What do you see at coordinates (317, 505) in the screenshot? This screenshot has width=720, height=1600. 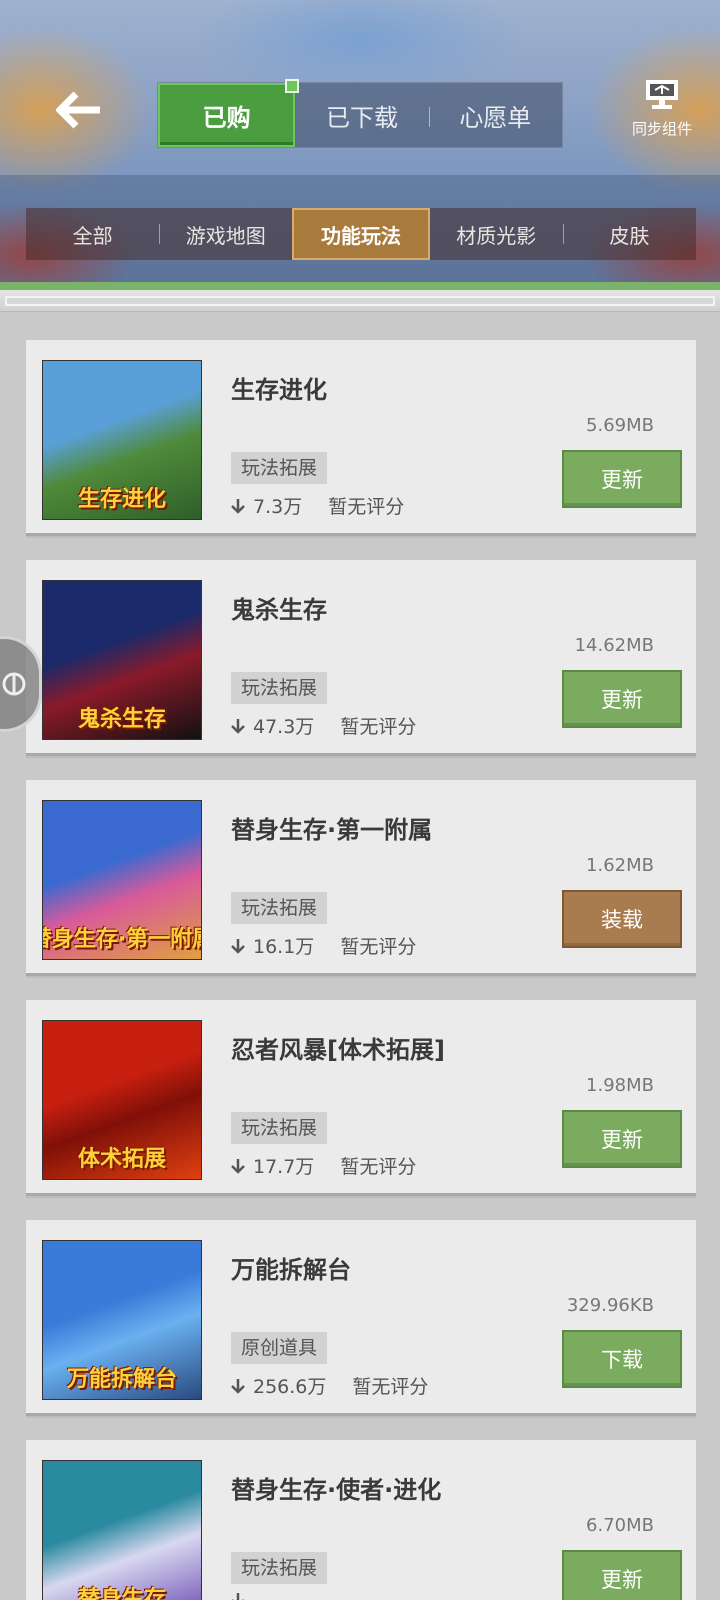 I see `resource-meta: 7.3万 暂无评分` at bounding box center [317, 505].